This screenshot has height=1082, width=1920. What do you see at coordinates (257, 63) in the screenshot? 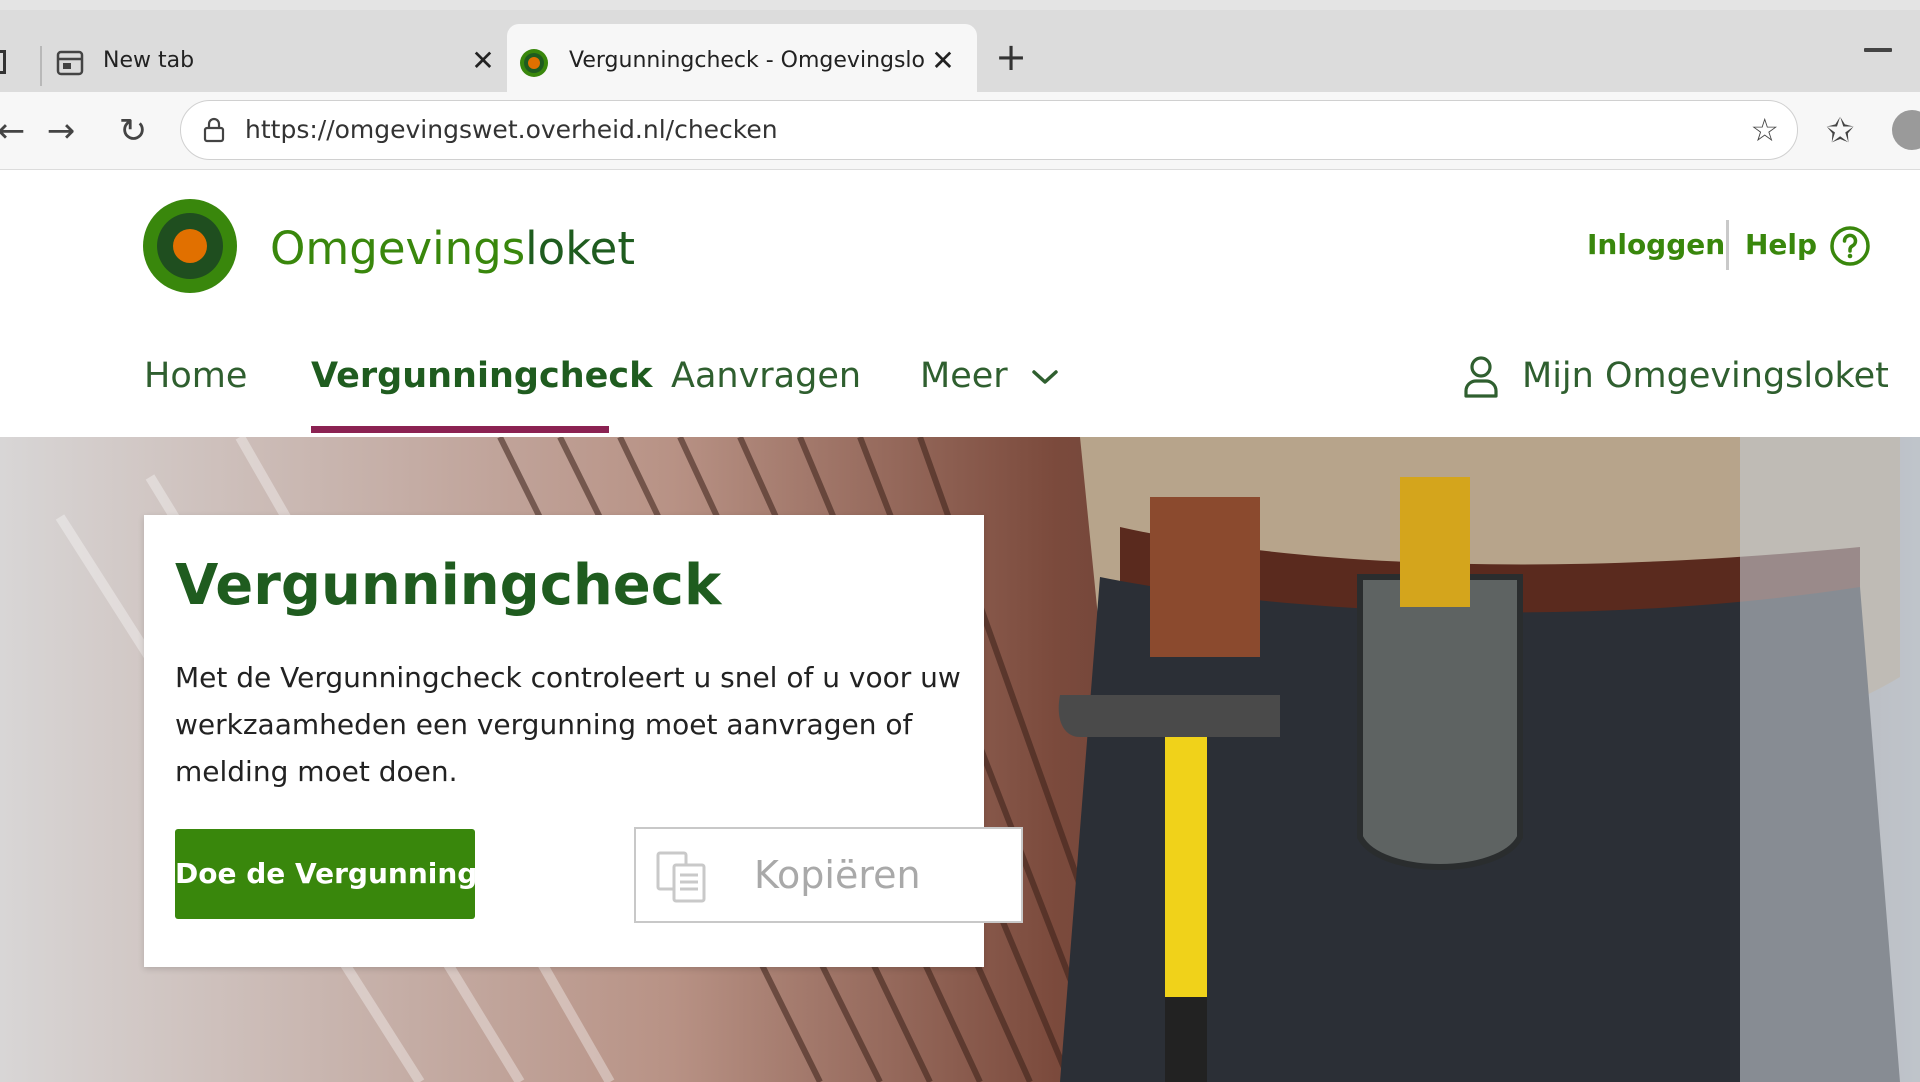
I see `tab-new-tab: New tab ✕` at bounding box center [257, 63].